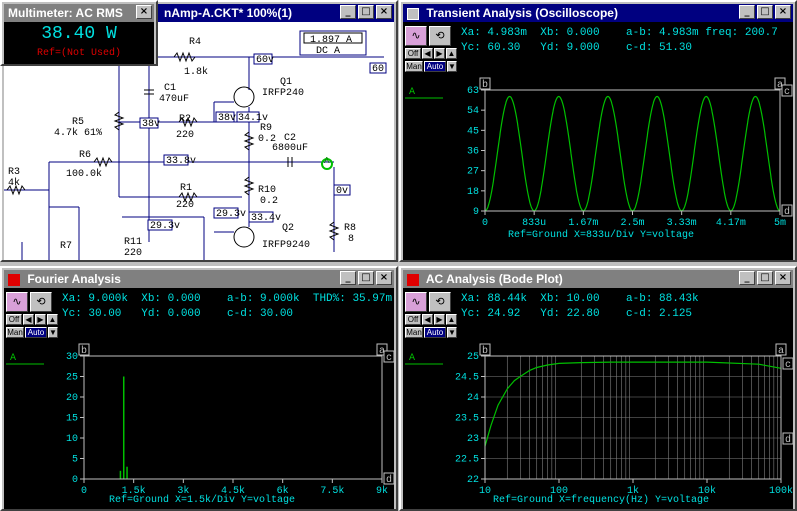 Image resolution: width=797 pixels, height=511 pixels. I want to click on y-tick-label: 27, so click(473, 172).